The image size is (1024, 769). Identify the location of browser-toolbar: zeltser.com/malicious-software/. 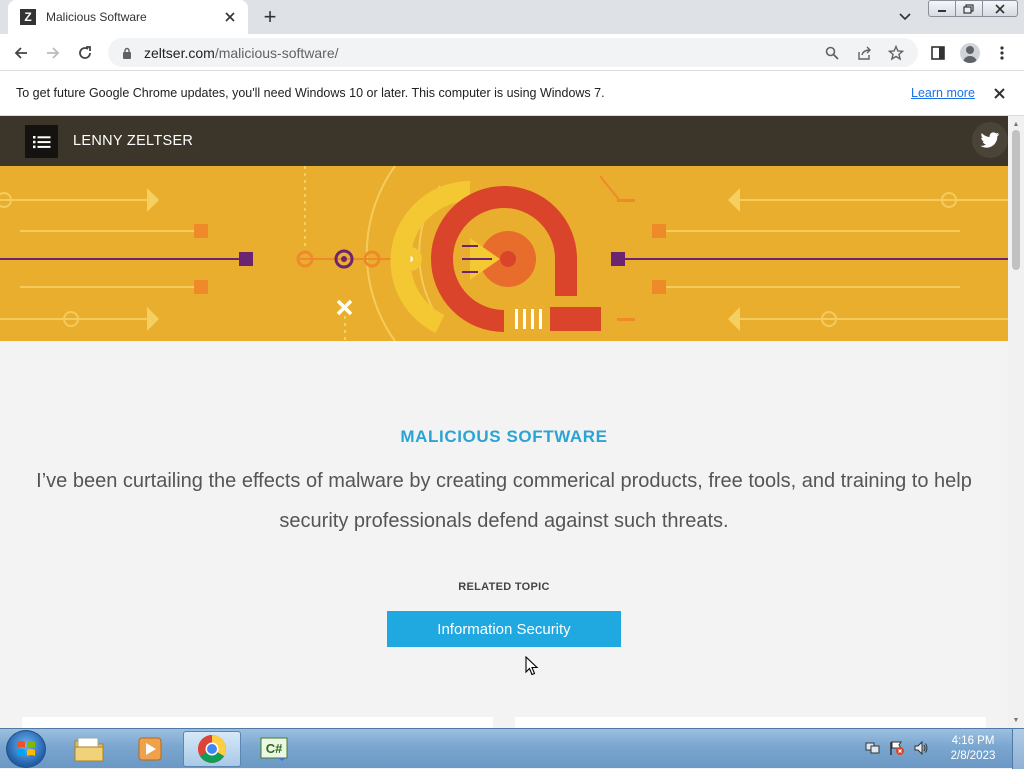
(512, 52).